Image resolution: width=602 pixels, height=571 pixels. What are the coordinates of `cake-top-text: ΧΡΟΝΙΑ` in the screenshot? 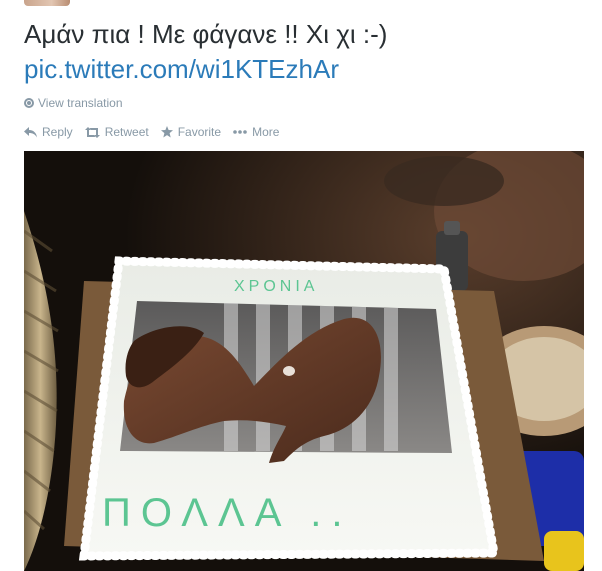 It's located at (276, 286).